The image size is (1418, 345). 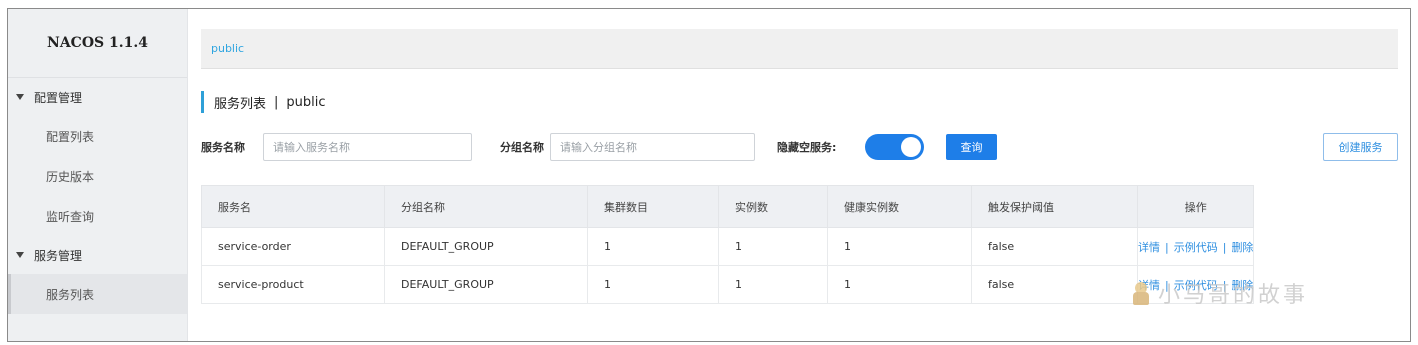 I want to click on col-header-actions: 操作, so click(x=1195, y=206).